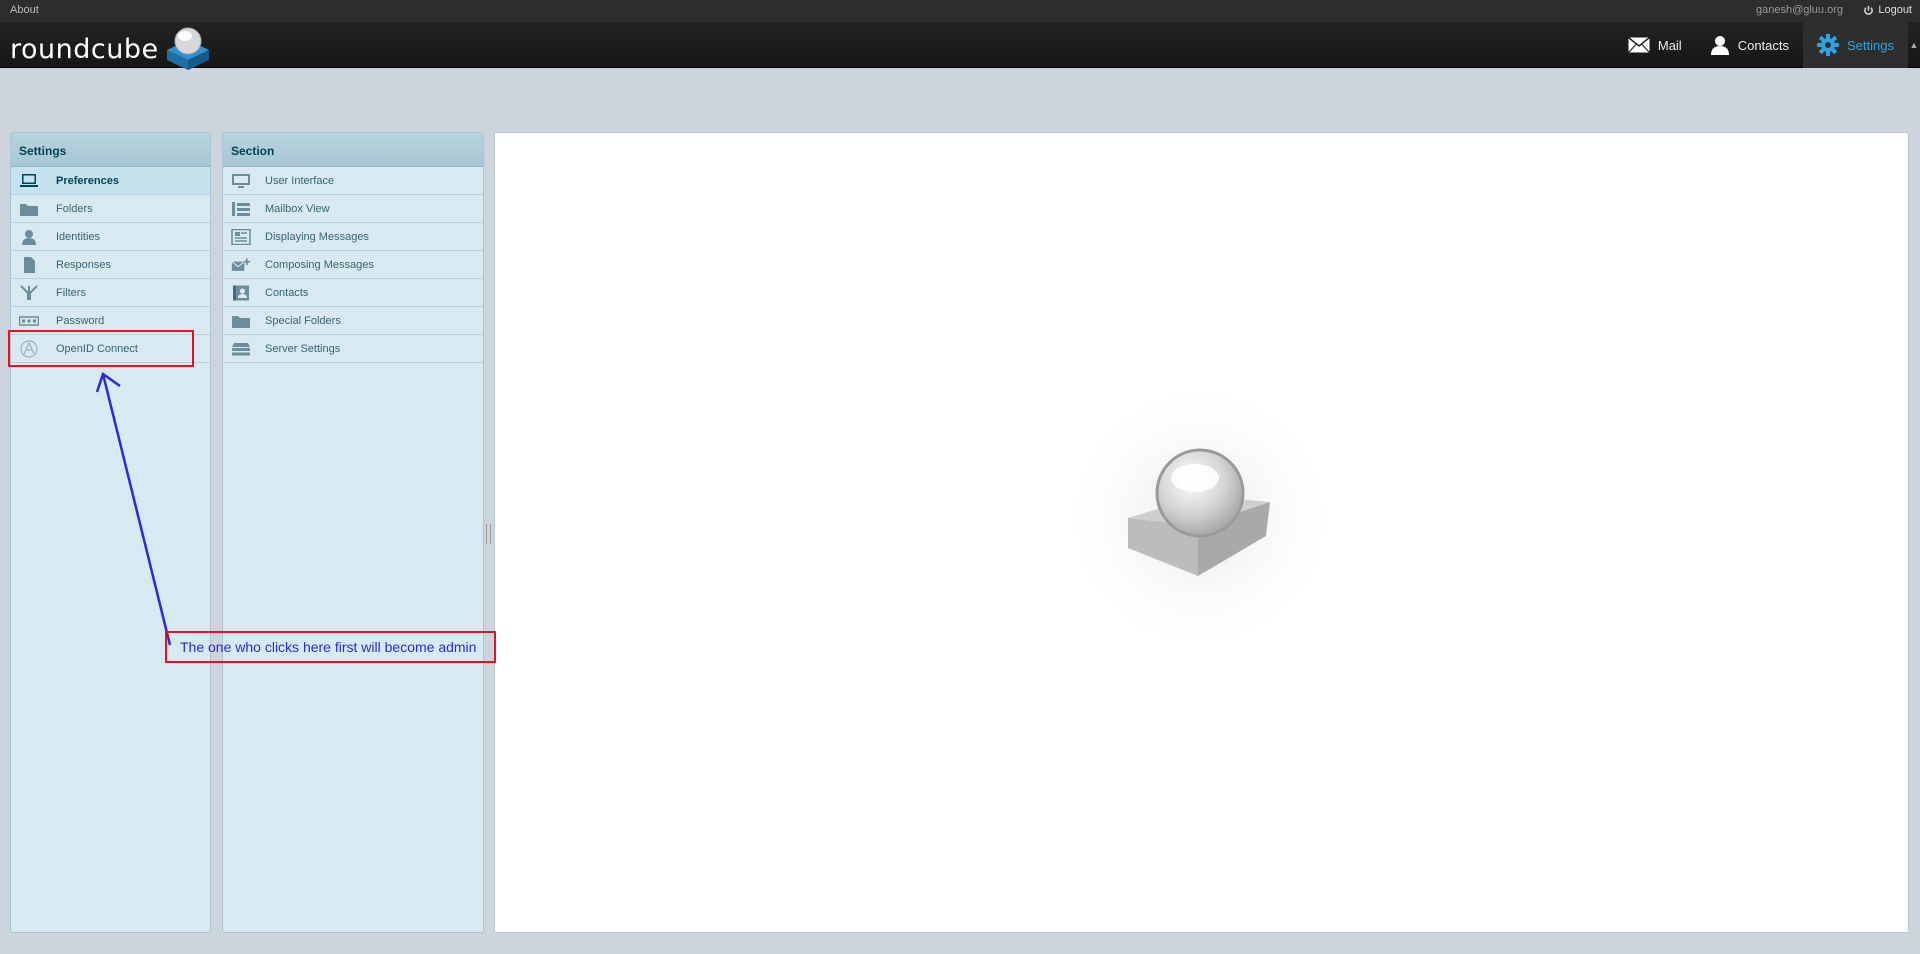 Image resolution: width=1920 pixels, height=954 pixels. Describe the element at coordinates (241, 293) in the screenshot. I see `contact-card-icon` at that location.